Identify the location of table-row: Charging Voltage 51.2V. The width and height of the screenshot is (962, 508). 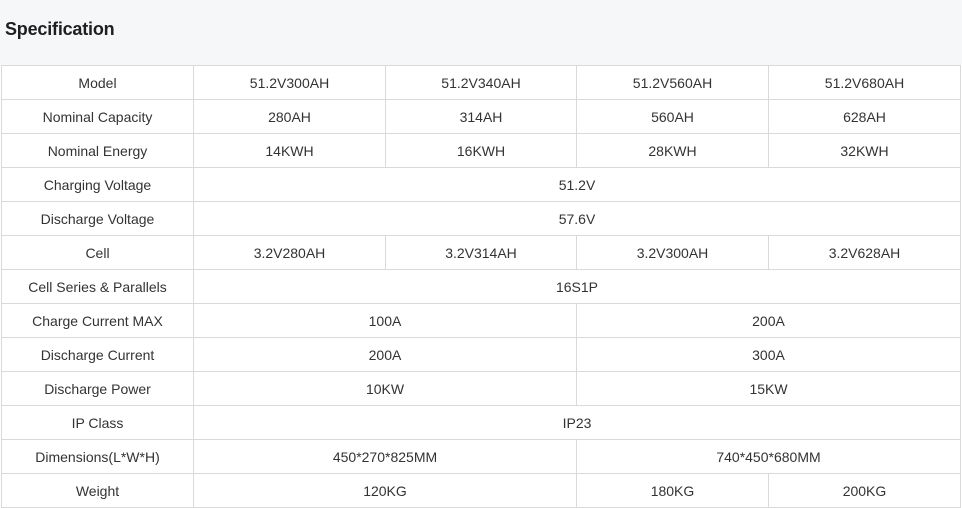
(481, 184).